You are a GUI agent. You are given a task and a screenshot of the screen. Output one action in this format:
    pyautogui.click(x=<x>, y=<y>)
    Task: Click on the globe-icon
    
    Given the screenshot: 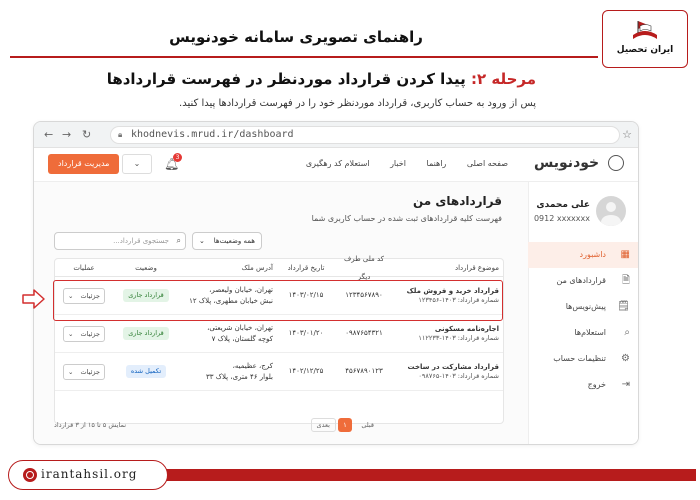 What is the action you would take?
    pyautogui.click(x=30, y=475)
    